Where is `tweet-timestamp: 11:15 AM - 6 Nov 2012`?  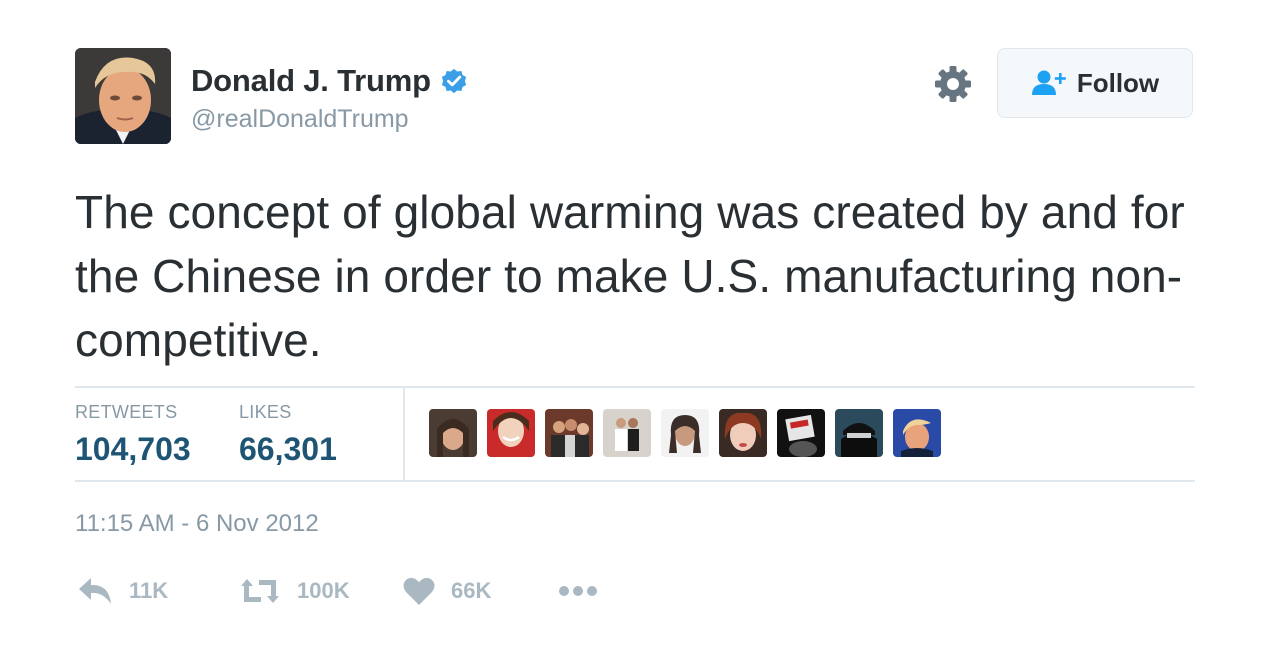 tweet-timestamp: 11:15 AM - 6 Nov 2012 is located at coordinates (197, 524).